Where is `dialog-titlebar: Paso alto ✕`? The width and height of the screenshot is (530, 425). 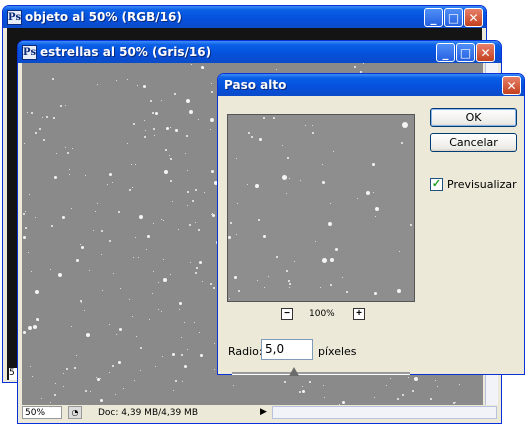
dialog-titlebar: Paso alto ✕ is located at coordinates (371, 85).